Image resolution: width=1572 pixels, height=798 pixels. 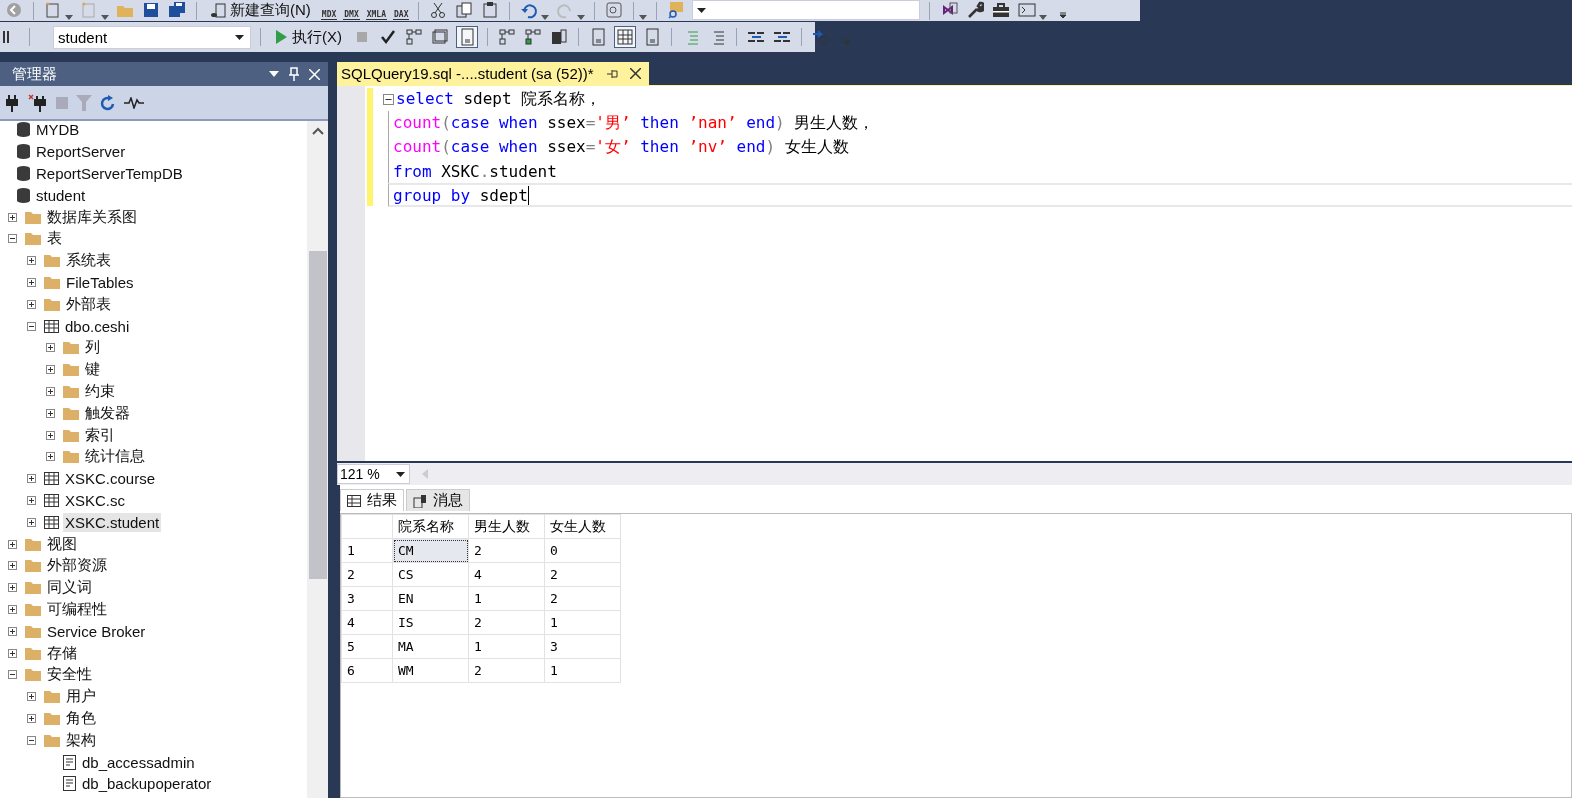 I want to click on tree-item: 外部资源, so click(x=77, y=566).